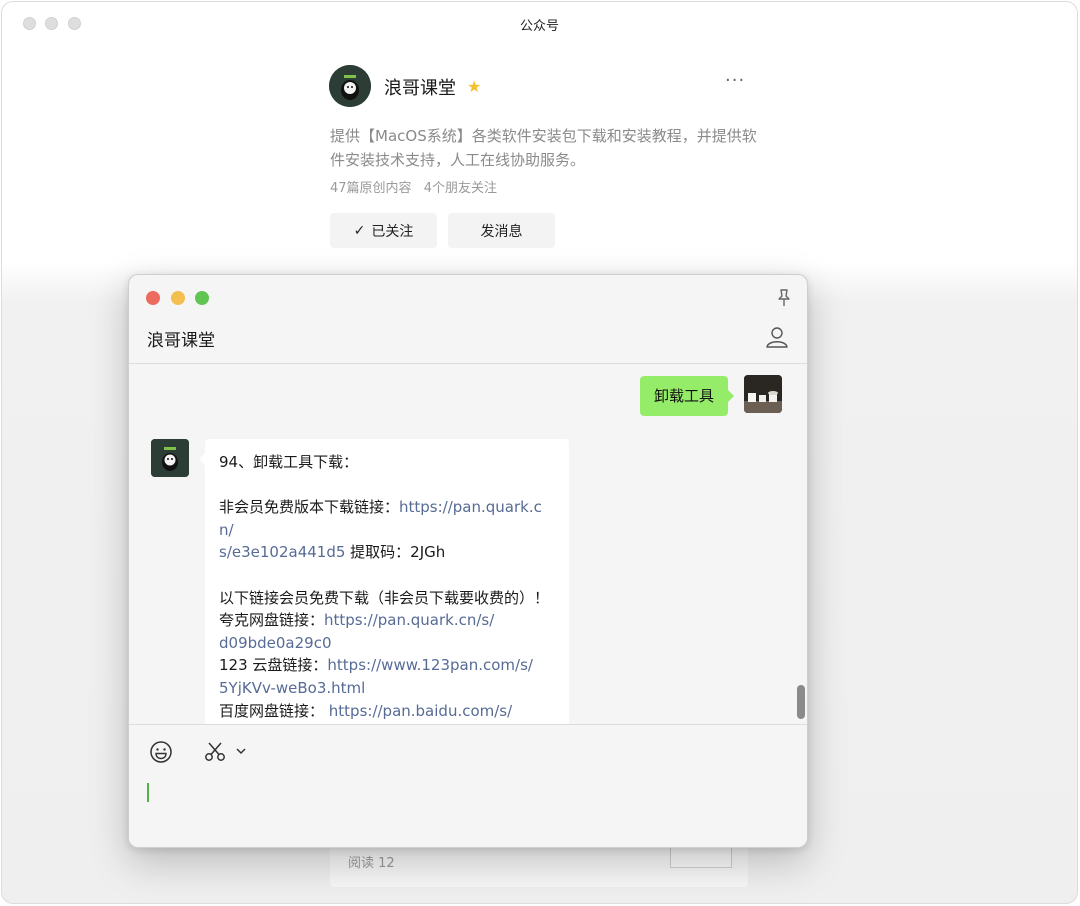  I want to click on zoom-chat-button, so click(202, 298).